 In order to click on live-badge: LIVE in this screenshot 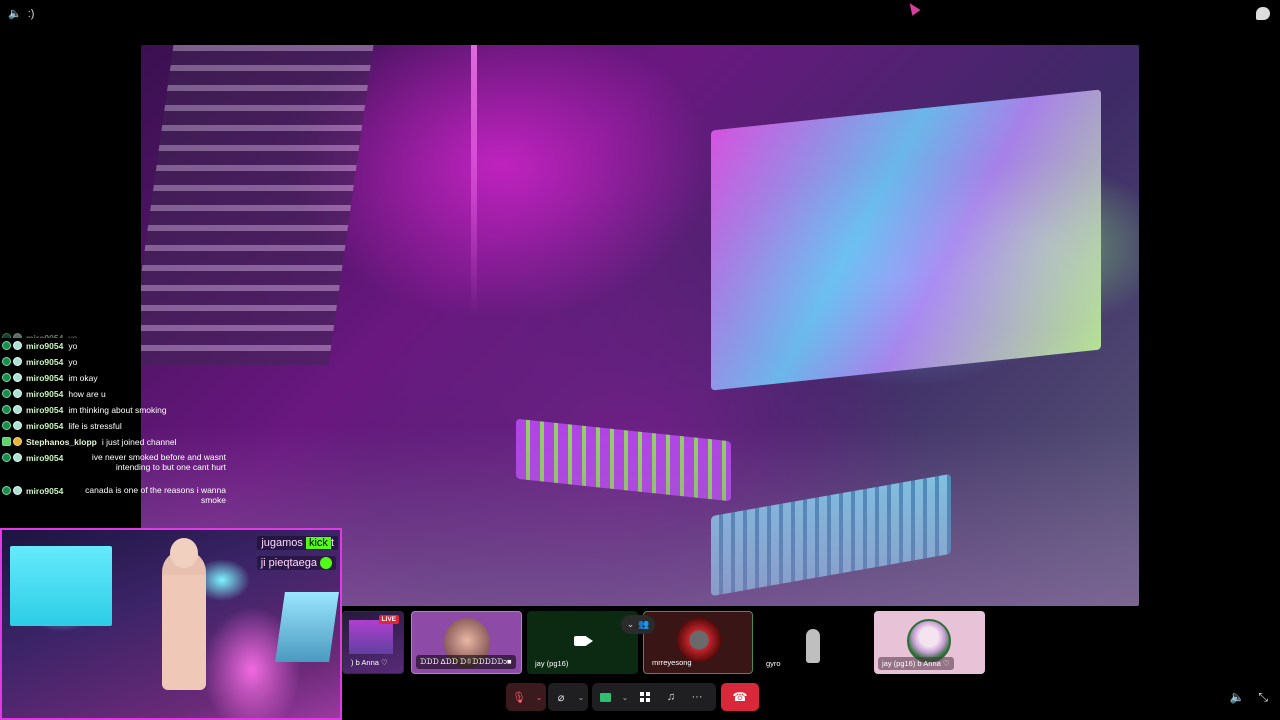, I will do `click(388, 619)`.